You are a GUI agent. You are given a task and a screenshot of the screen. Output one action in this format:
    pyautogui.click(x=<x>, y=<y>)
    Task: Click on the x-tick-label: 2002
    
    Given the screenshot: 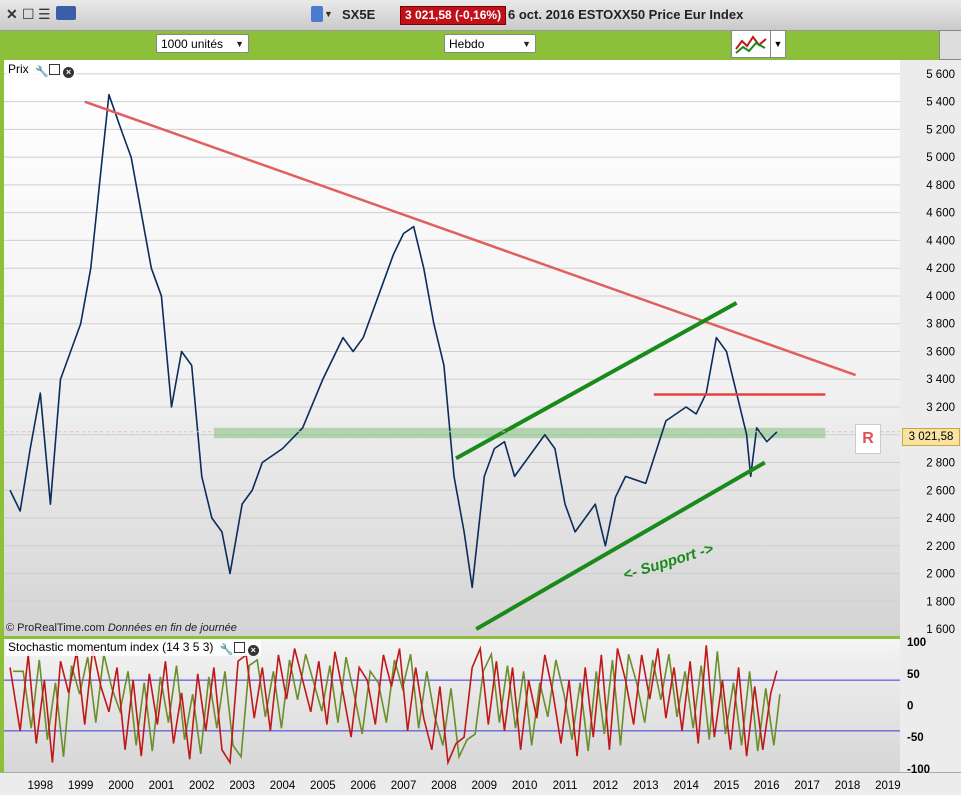 What is the action you would take?
    pyautogui.click(x=202, y=786)
    